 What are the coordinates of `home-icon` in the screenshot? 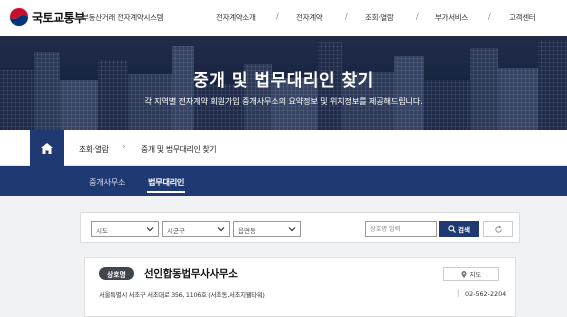 It's located at (47, 148).